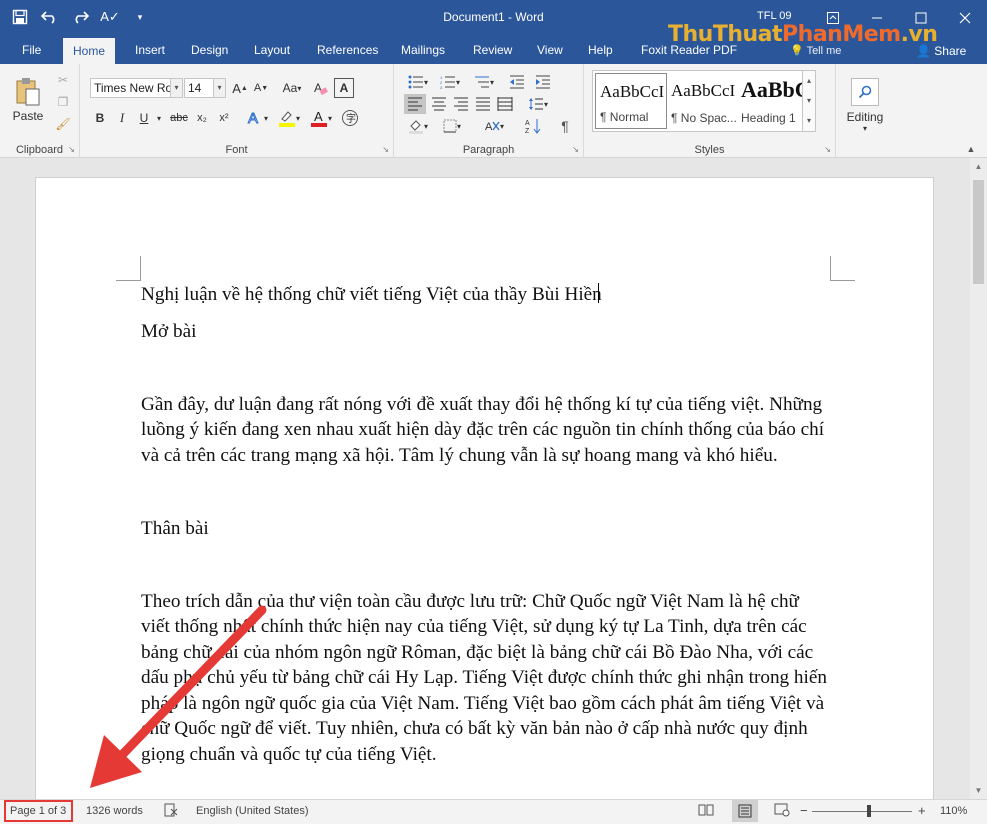  Describe the element at coordinates (63, 124) in the screenshot. I see `format-painter-icon: 🖌` at that location.